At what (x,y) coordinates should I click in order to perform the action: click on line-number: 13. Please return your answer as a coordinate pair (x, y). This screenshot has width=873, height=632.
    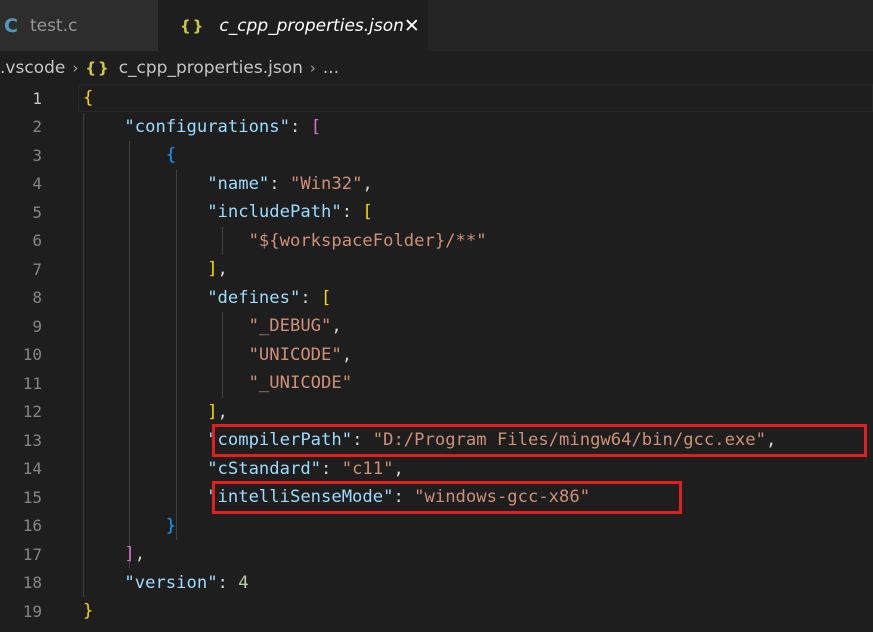
    Looking at the image, I should click on (32, 440).